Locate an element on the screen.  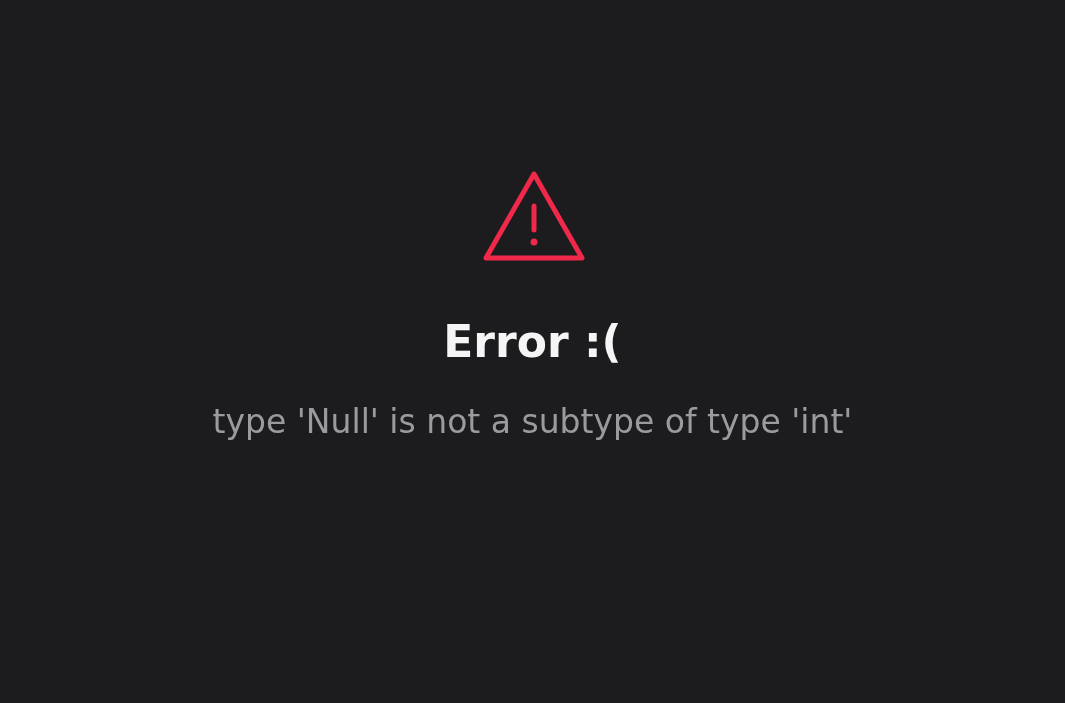
warning-icon is located at coordinates (533, 216).